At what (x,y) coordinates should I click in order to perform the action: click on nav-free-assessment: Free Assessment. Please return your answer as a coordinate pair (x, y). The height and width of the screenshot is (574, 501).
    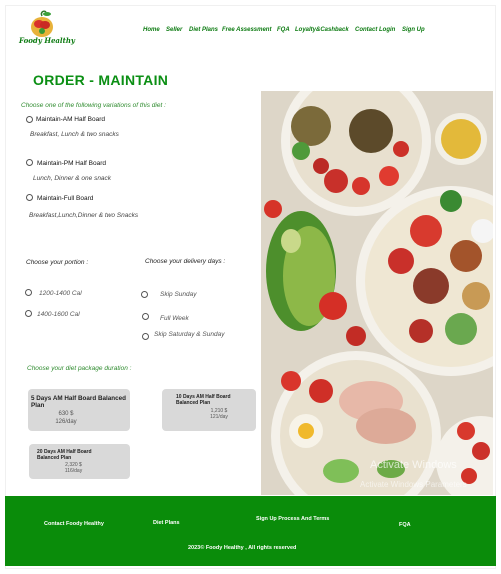
    Looking at the image, I should click on (246, 30).